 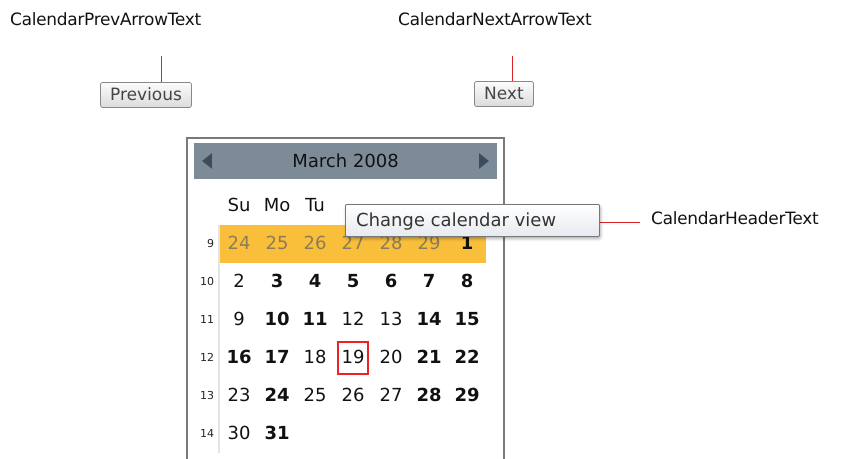 I want to click on right-arrow-icon, so click(x=484, y=161).